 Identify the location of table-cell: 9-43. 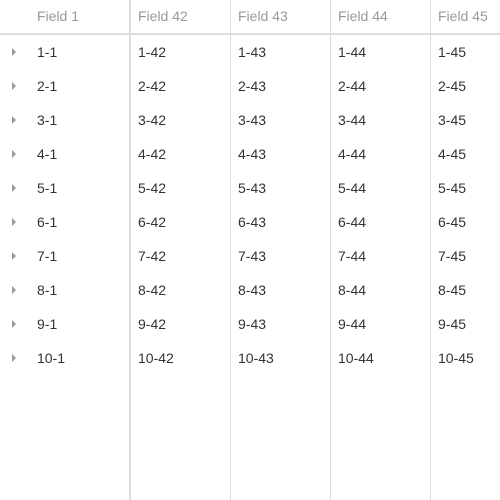
(252, 324).